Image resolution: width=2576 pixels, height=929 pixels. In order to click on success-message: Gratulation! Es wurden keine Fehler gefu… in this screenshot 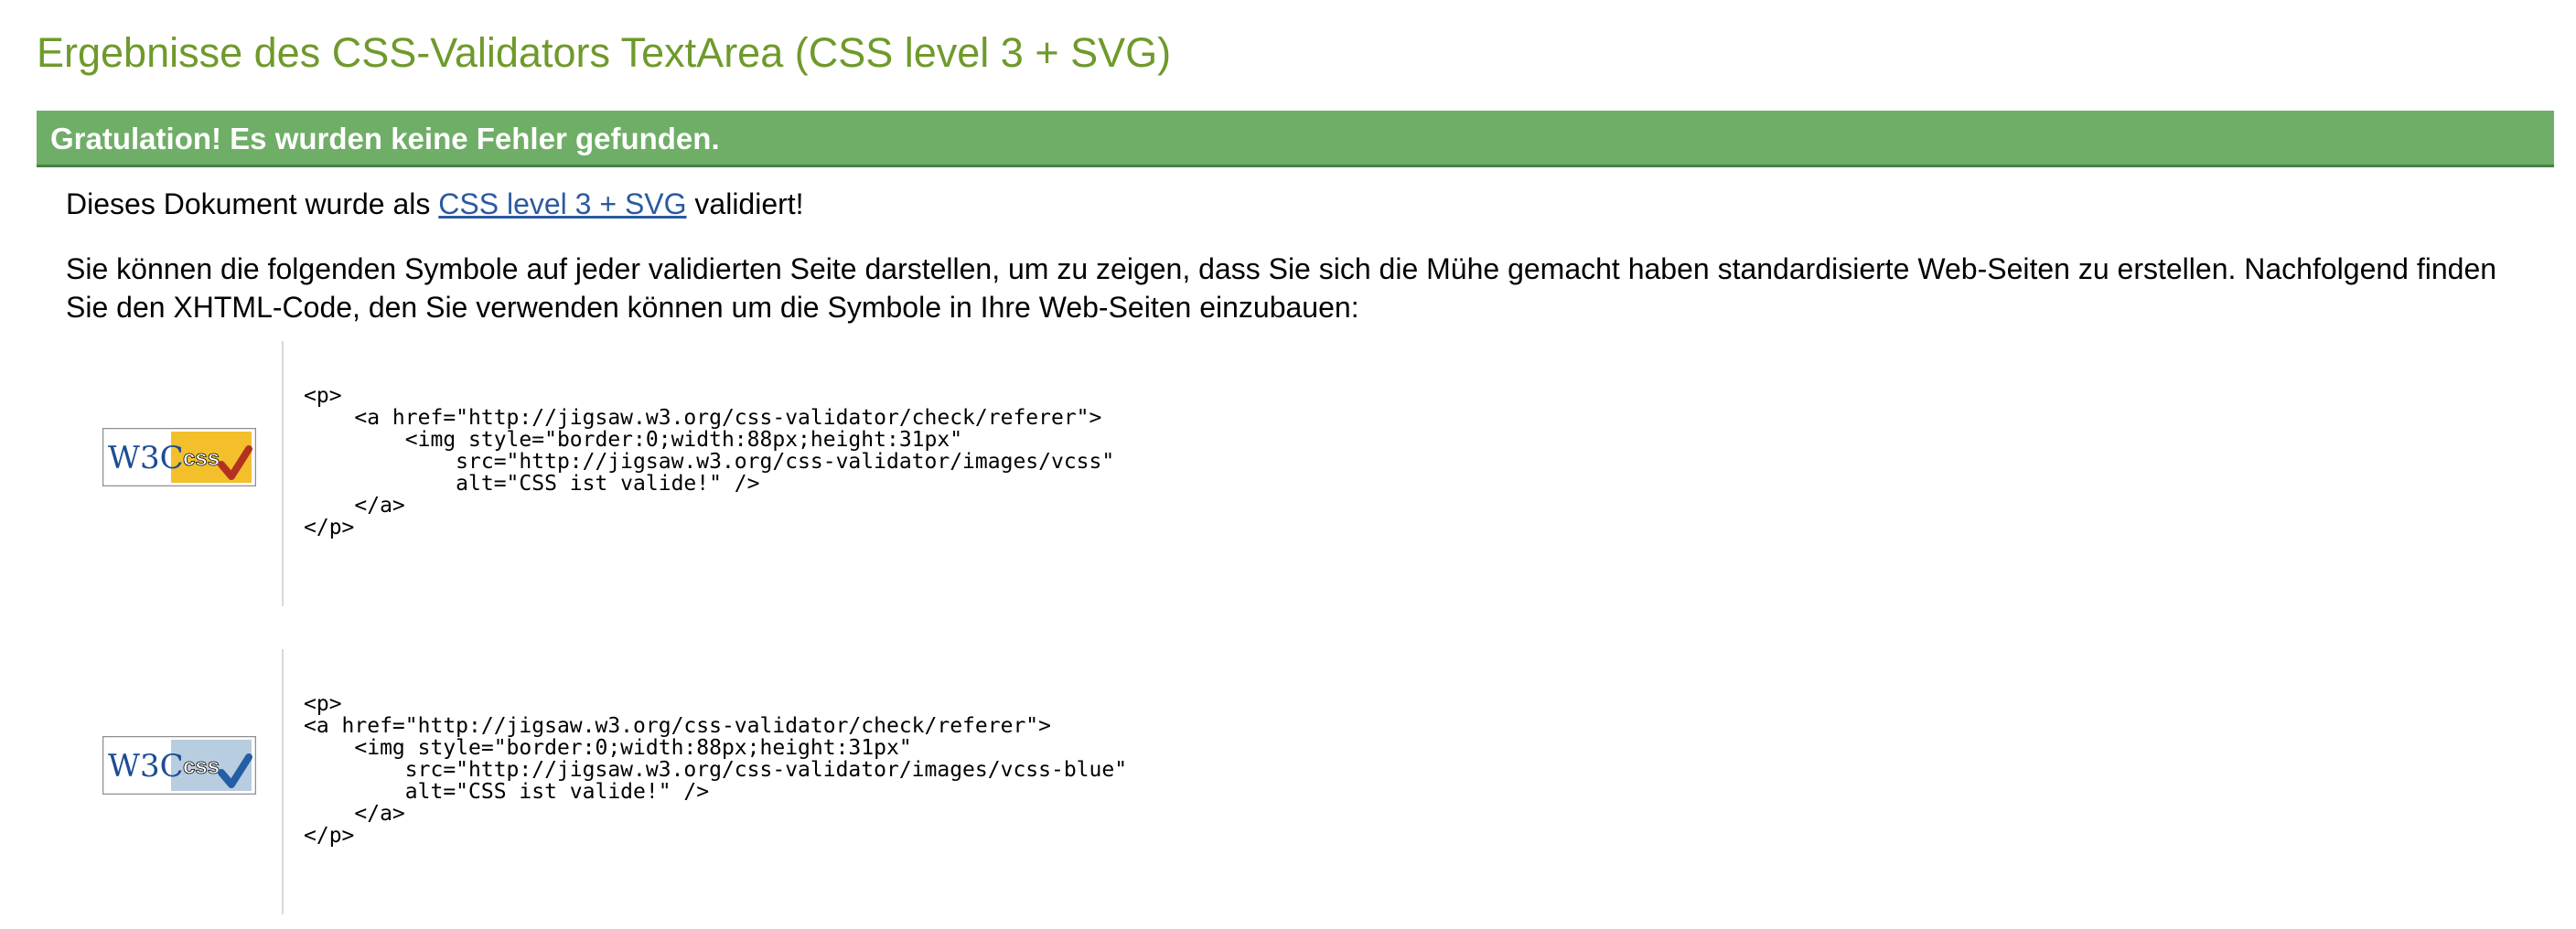, I will do `click(385, 138)`.